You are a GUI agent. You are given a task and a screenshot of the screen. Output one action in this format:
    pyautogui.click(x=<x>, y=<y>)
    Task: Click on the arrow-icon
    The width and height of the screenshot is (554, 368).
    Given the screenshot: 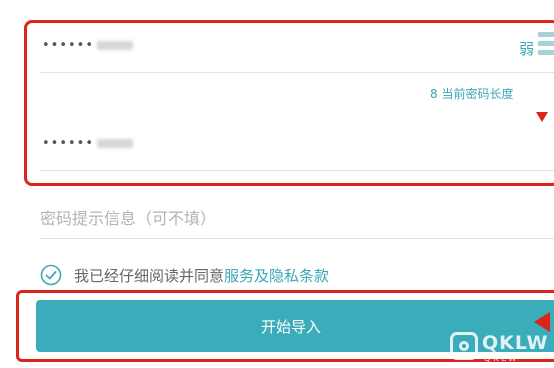 What is the action you would take?
    pyautogui.click(x=542, y=322)
    